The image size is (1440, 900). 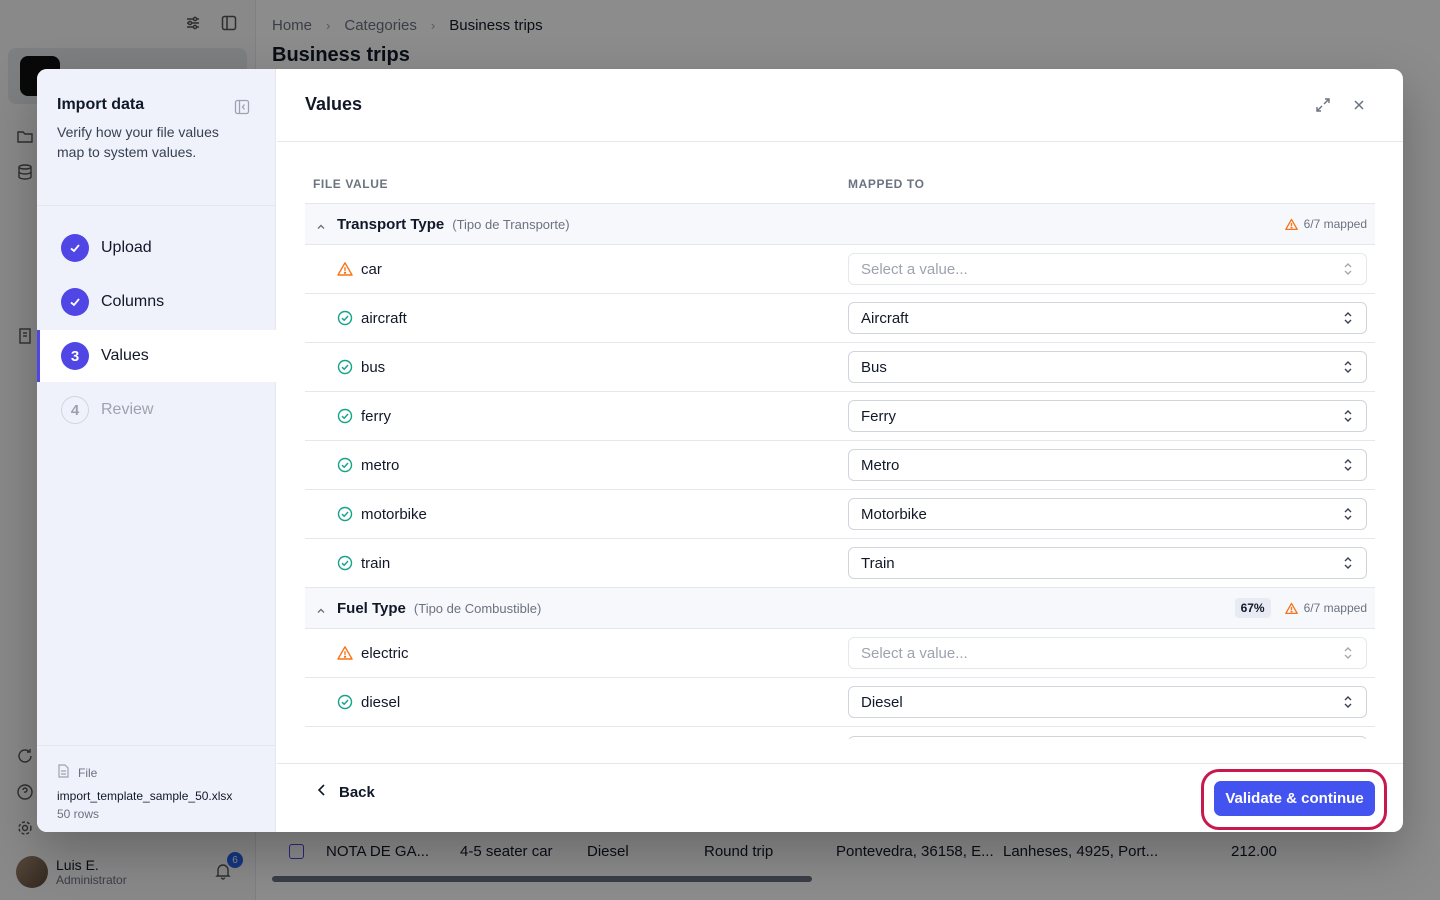 What do you see at coordinates (126, 247) in the screenshot?
I see `step-label: Upload` at bounding box center [126, 247].